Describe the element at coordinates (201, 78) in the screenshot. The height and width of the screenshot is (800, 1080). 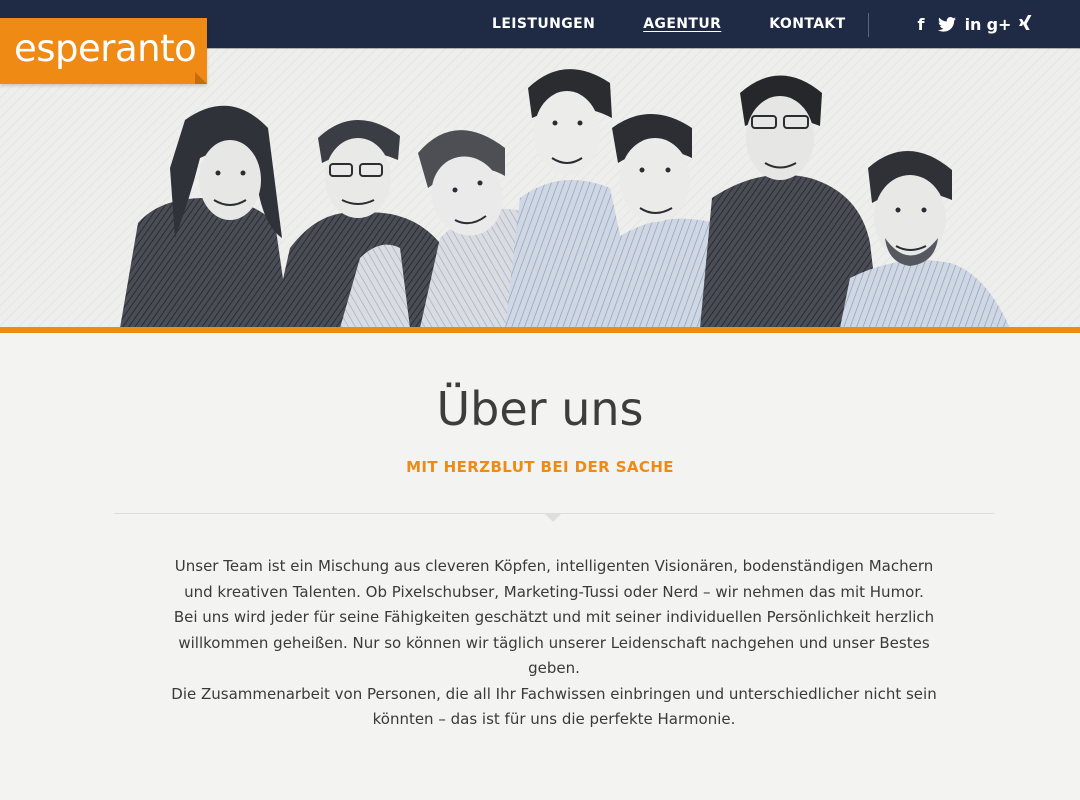
I see `logo-fold-corner` at that location.